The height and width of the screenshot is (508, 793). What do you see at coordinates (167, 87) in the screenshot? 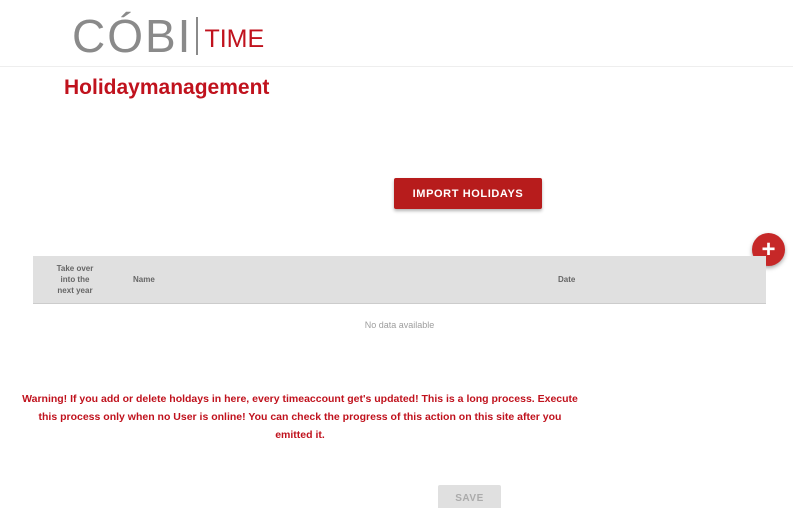
I see `page-title: Holidaymanagement` at bounding box center [167, 87].